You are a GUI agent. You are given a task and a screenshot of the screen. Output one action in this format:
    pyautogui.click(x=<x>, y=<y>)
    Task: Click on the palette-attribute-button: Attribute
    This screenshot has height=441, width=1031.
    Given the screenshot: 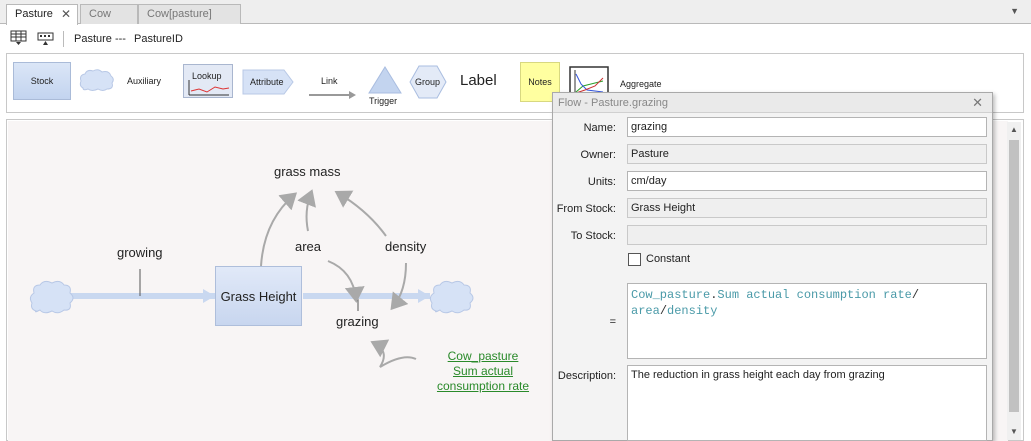 What is the action you would take?
    pyautogui.click(x=268, y=82)
    